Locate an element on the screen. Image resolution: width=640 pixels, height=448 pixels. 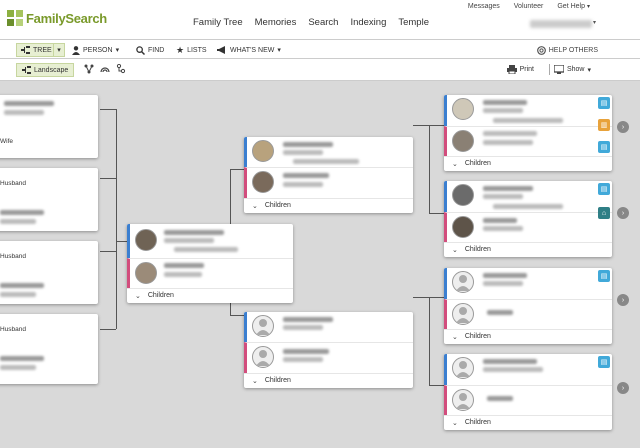
help-others-button: HELP OTHERS is located at coordinates (567, 50).